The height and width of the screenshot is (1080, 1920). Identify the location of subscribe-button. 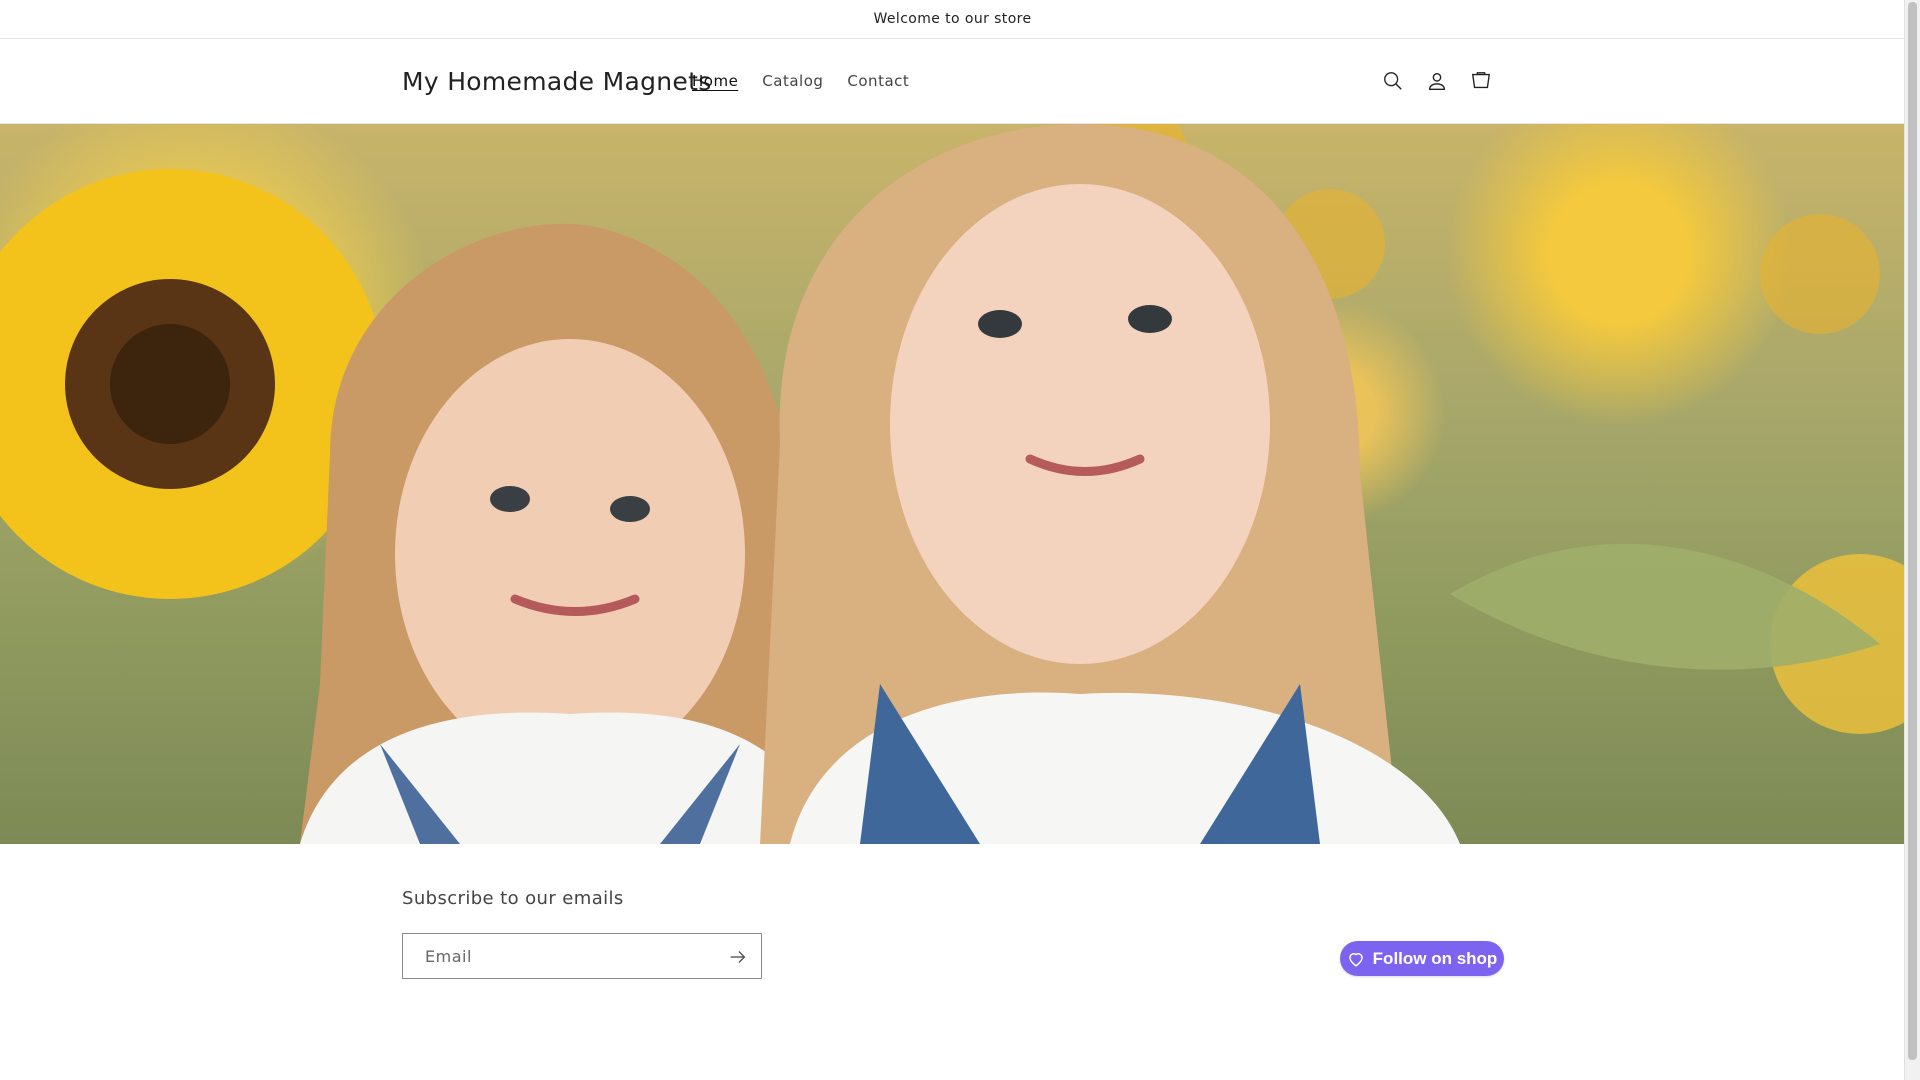
(738, 957).